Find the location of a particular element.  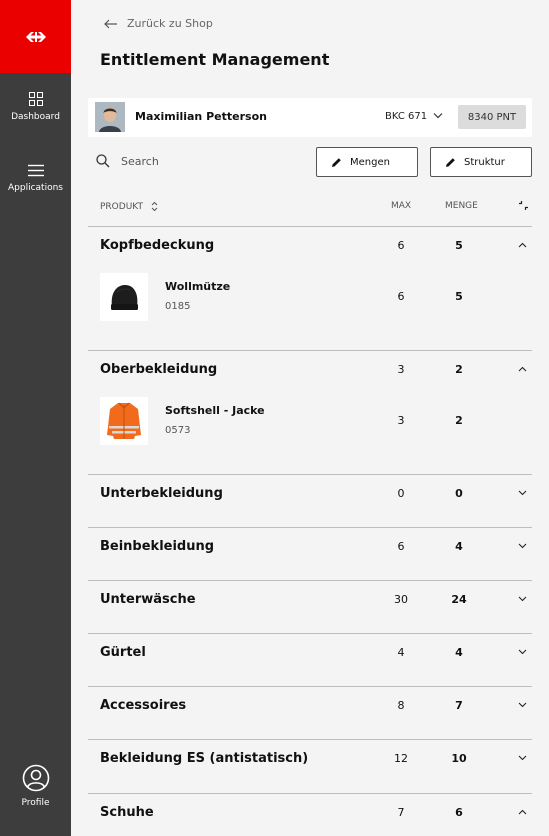

category-row-unterbekleidung: Unterbekleidung 0 0 is located at coordinates (310, 496).